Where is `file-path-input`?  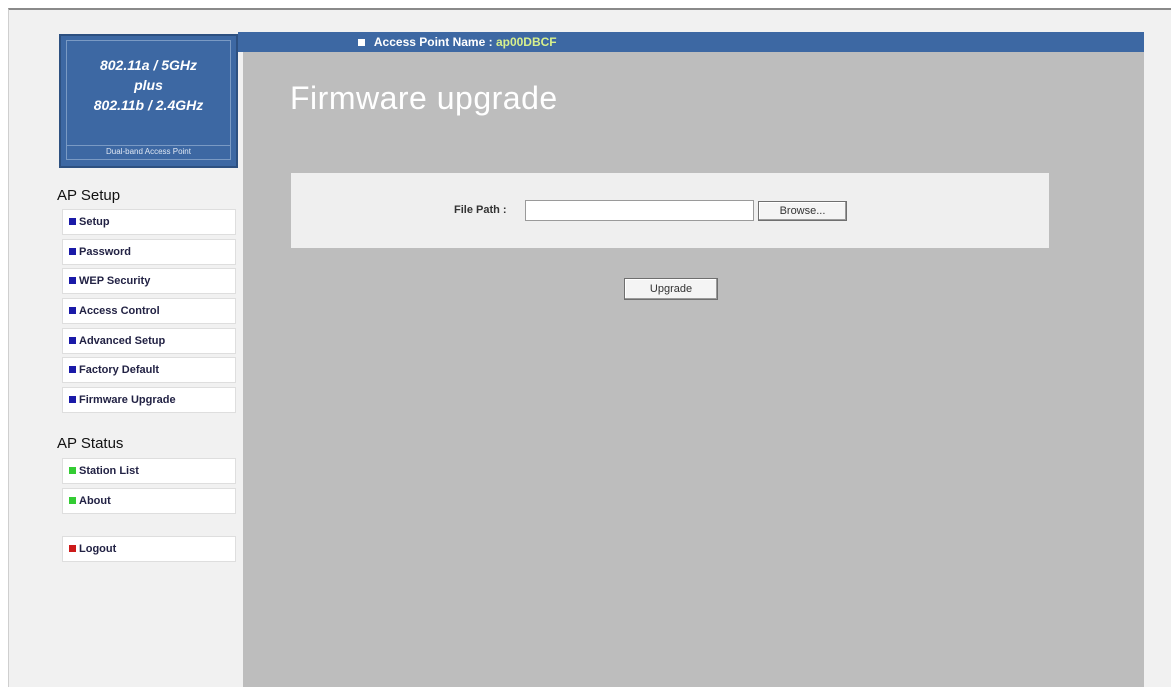
file-path-input is located at coordinates (639, 210).